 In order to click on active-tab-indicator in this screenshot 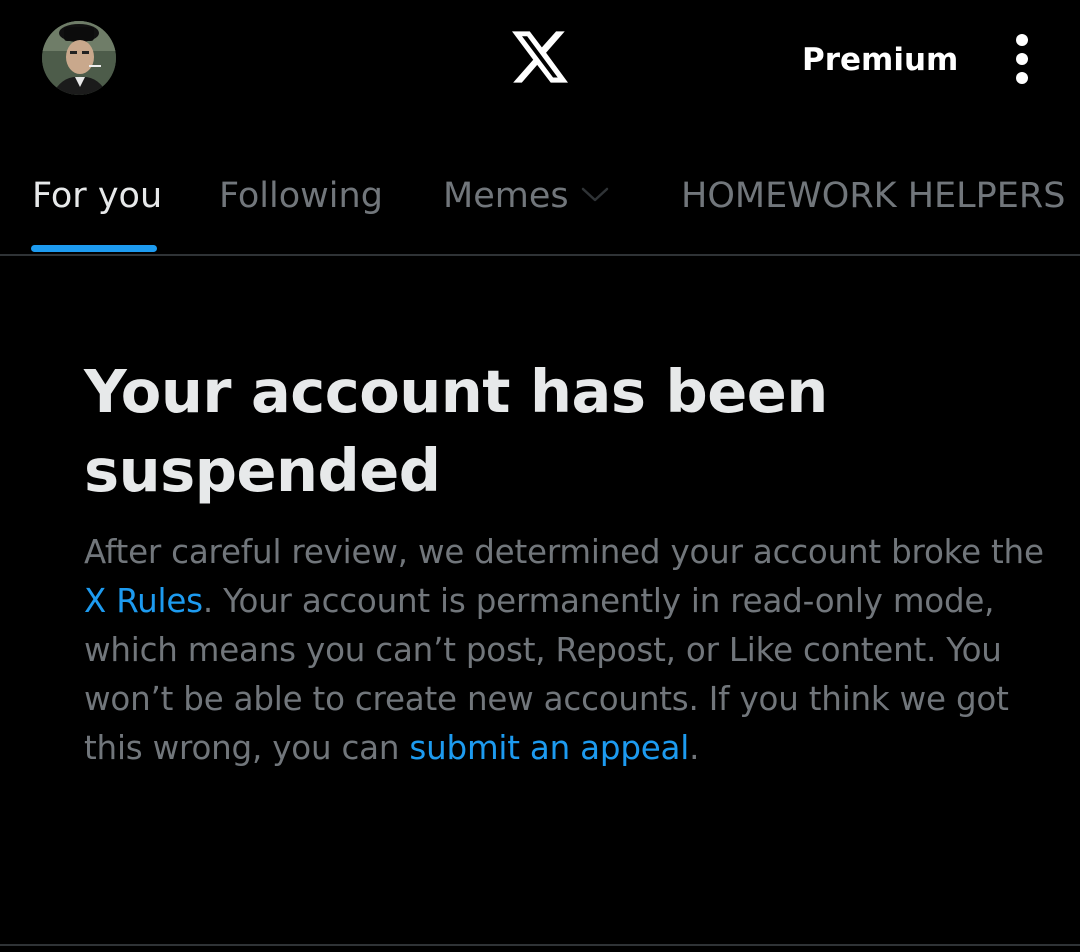, I will do `click(94, 248)`.